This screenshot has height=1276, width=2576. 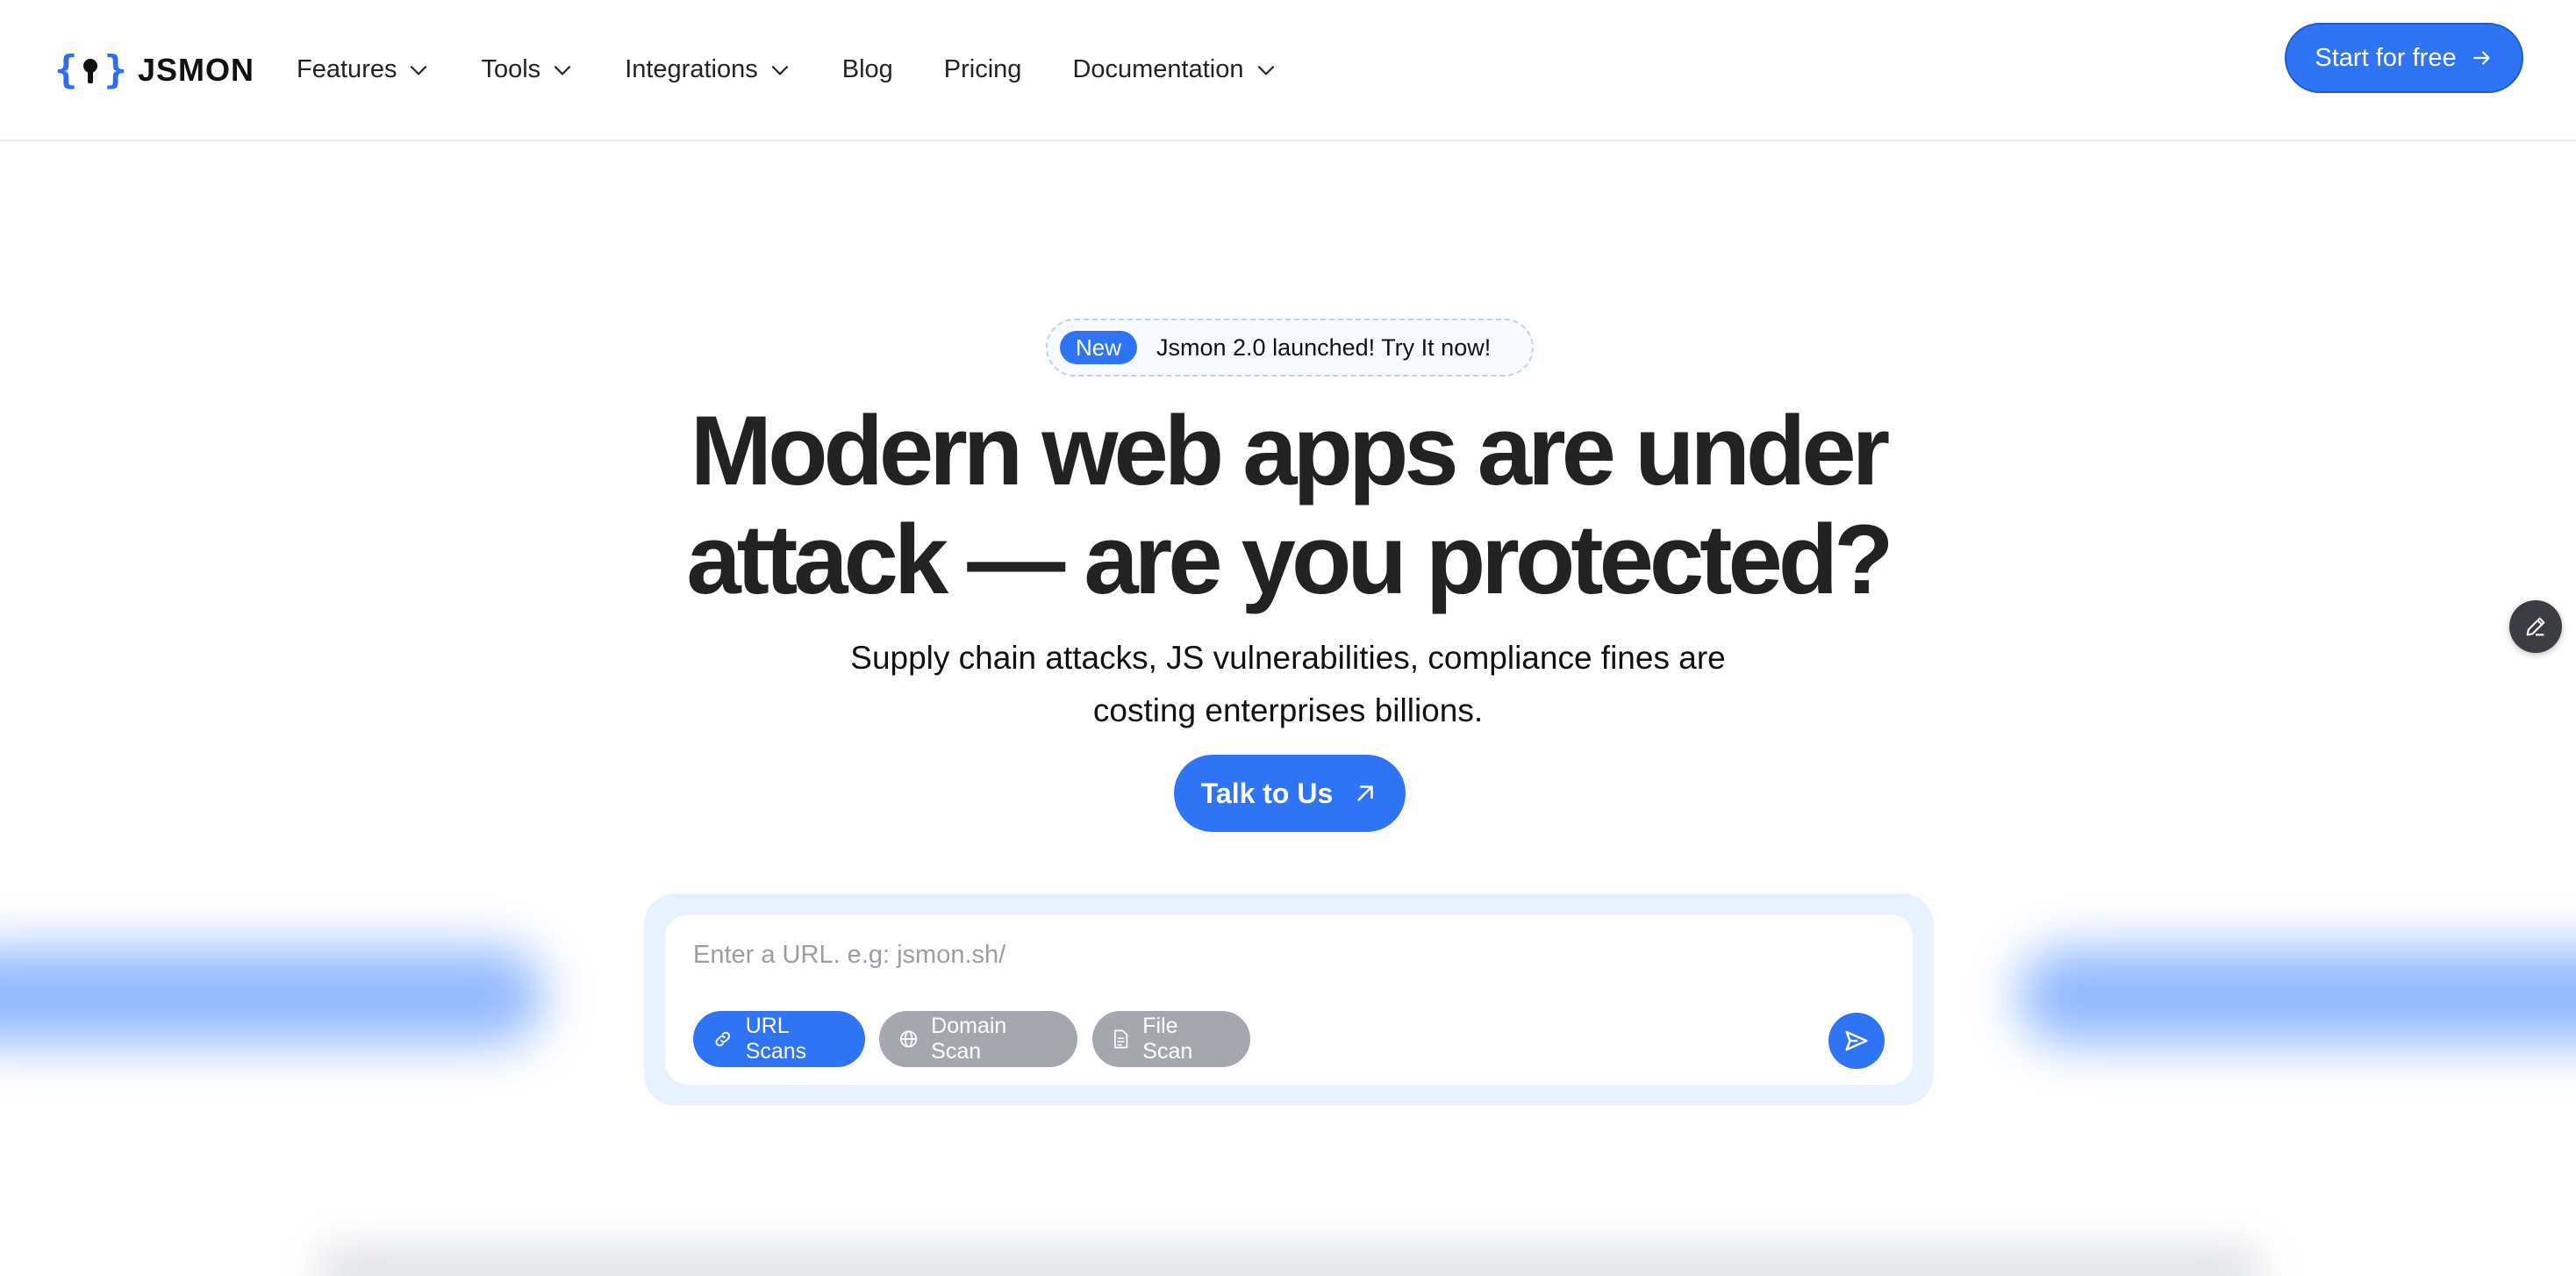 What do you see at coordinates (708, 69) in the screenshot?
I see `nav-item-integrations: Integrations` at bounding box center [708, 69].